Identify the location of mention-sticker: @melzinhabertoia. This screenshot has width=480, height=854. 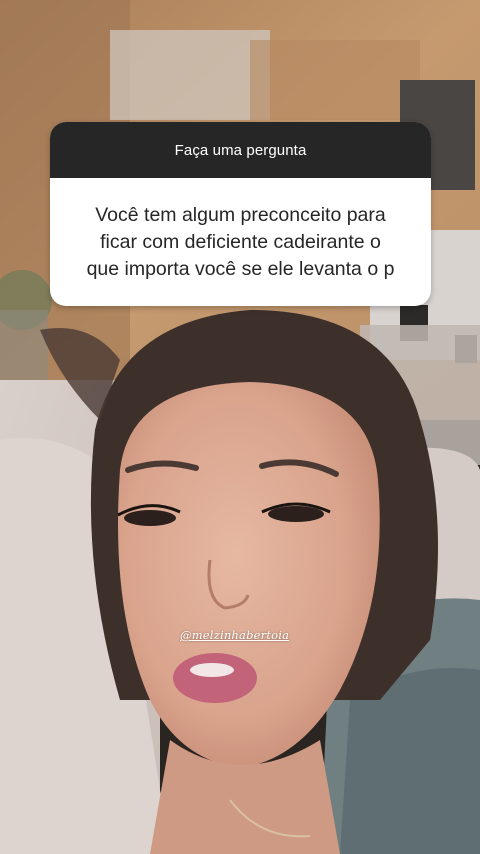
(234, 635).